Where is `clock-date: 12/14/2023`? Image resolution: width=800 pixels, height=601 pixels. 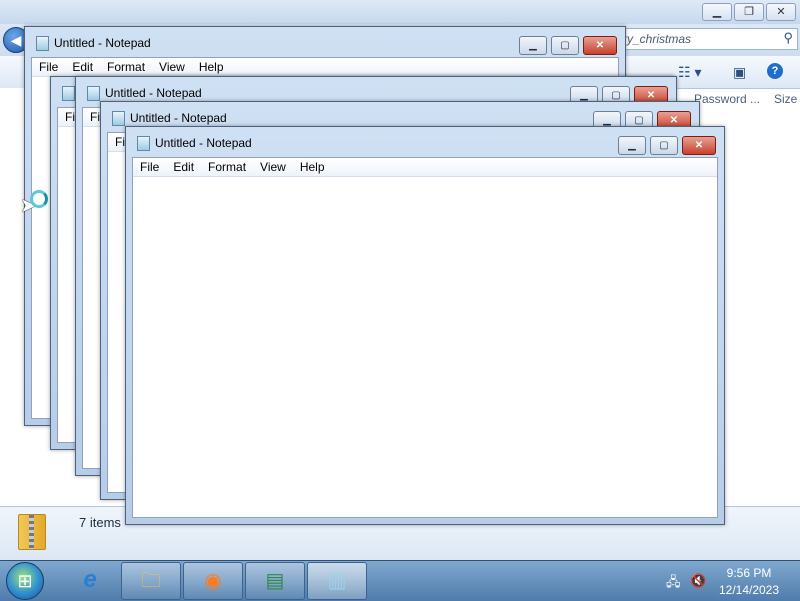 clock-date: 12/14/2023 is located at coordinates (749, 590).